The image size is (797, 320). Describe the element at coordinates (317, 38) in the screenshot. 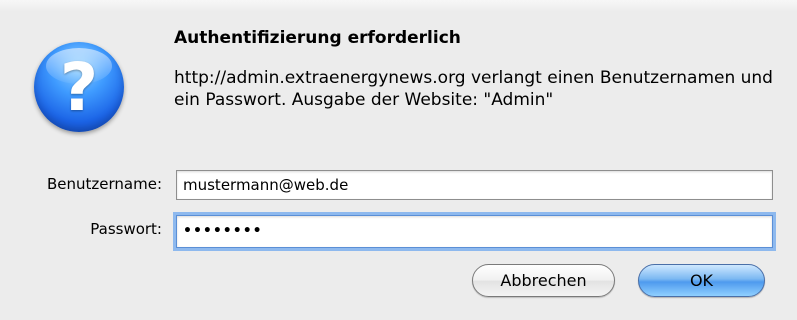

I see `dialog-title: Authentifizierung erforderlich` at that location.